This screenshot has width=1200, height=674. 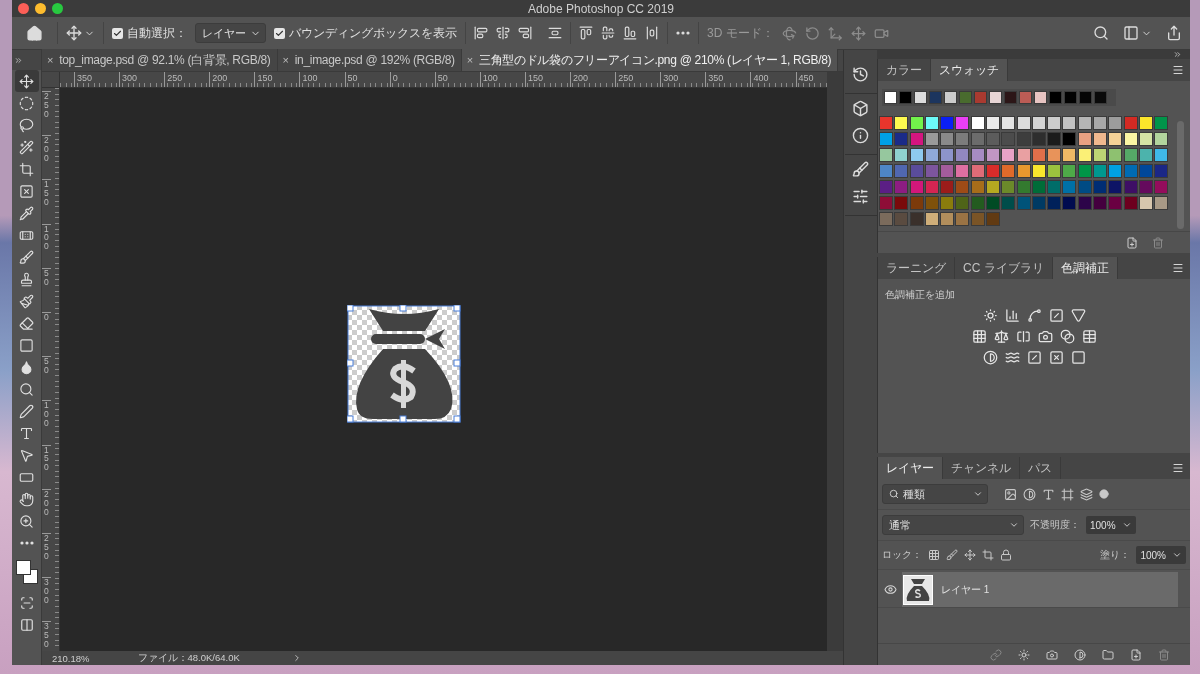 What do you see at coordinates (965, 589) in the screenshot?
I see `layer-name: レイヤー 1` at bounding box center [965, 589].